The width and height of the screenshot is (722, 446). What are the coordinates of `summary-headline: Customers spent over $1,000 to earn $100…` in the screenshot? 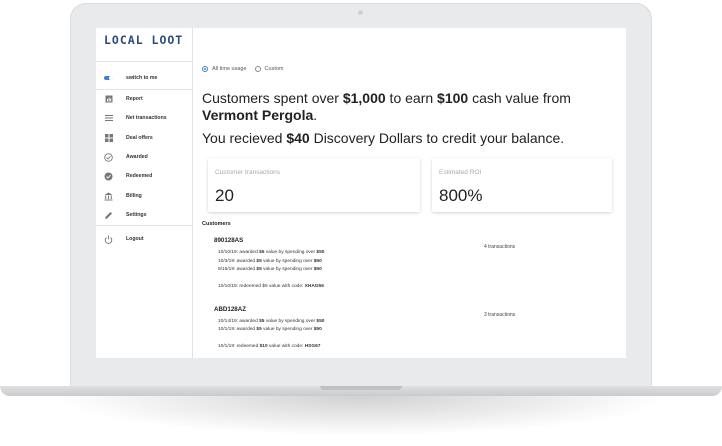 It's located at (407, 107).